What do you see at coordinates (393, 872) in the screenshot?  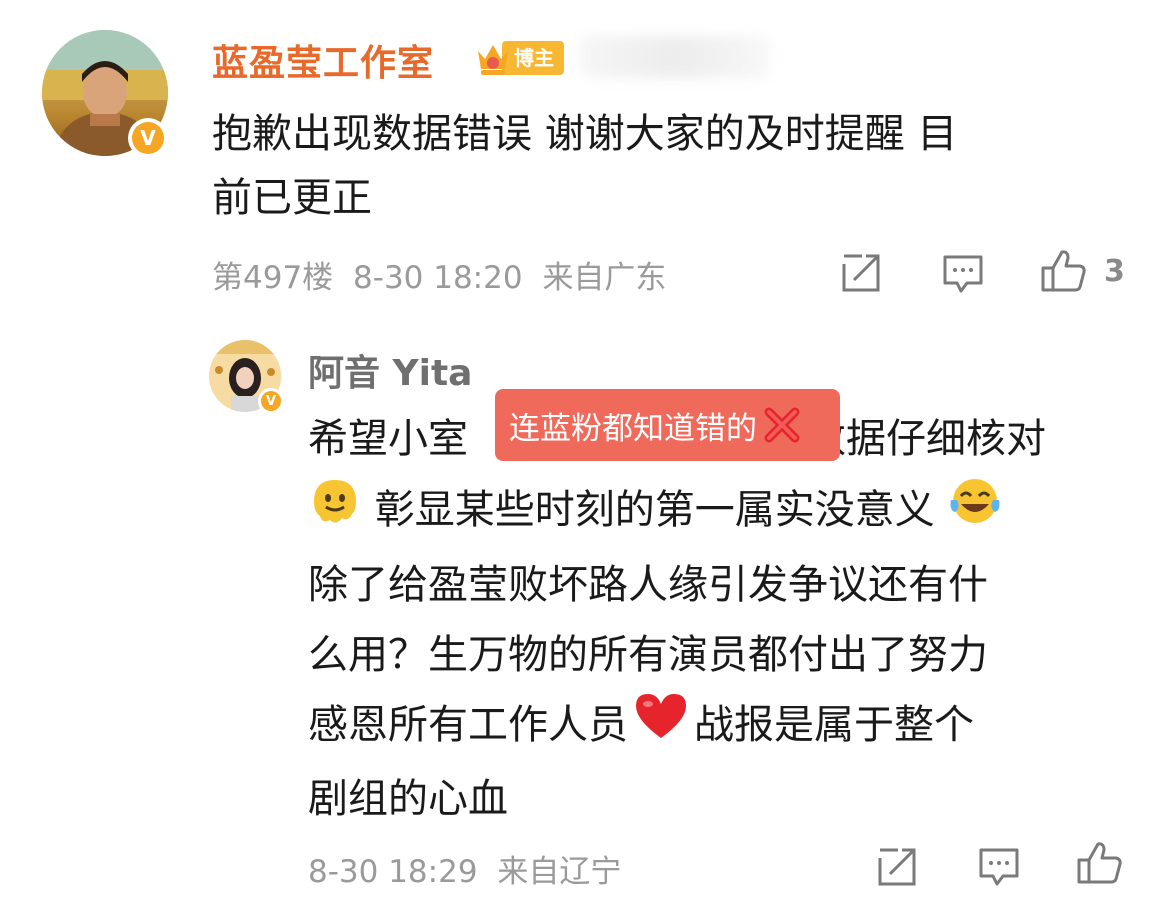 I see `reply-time: 8-30 18:29` at bounding box center [393, 872].